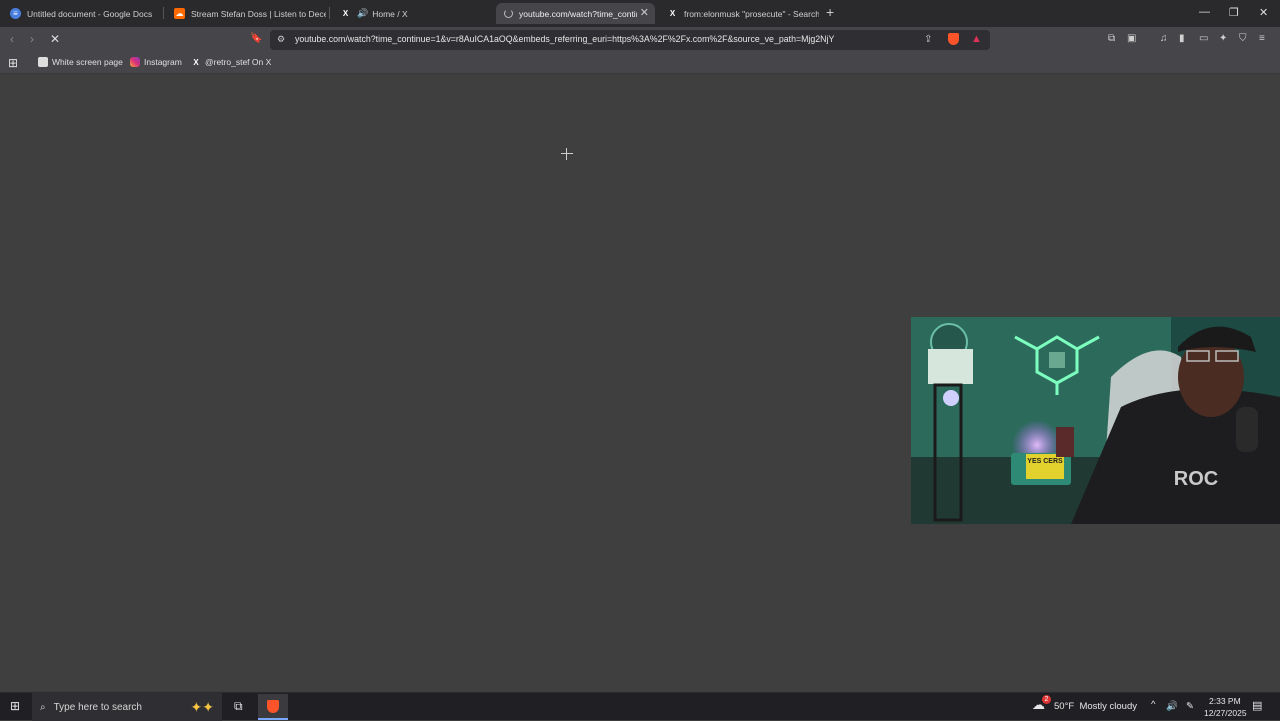 This screenshot has width=1280, height=721. I want to click on tab-google-docs: ≡ Untitled document - Google Docs, so click(82, 13).